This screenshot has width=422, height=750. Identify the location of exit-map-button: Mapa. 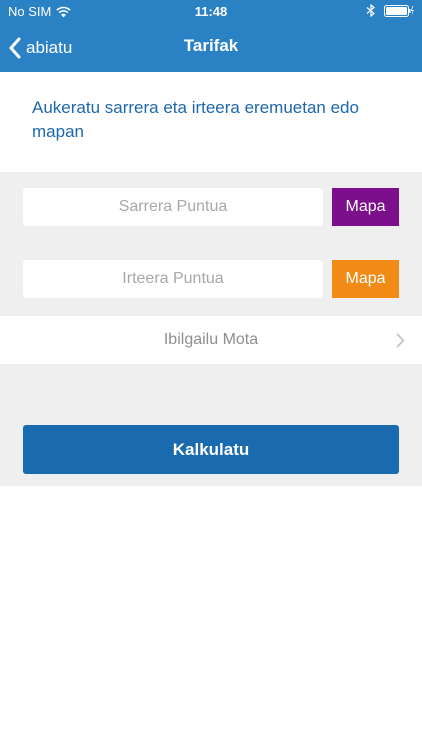
(365, 279).